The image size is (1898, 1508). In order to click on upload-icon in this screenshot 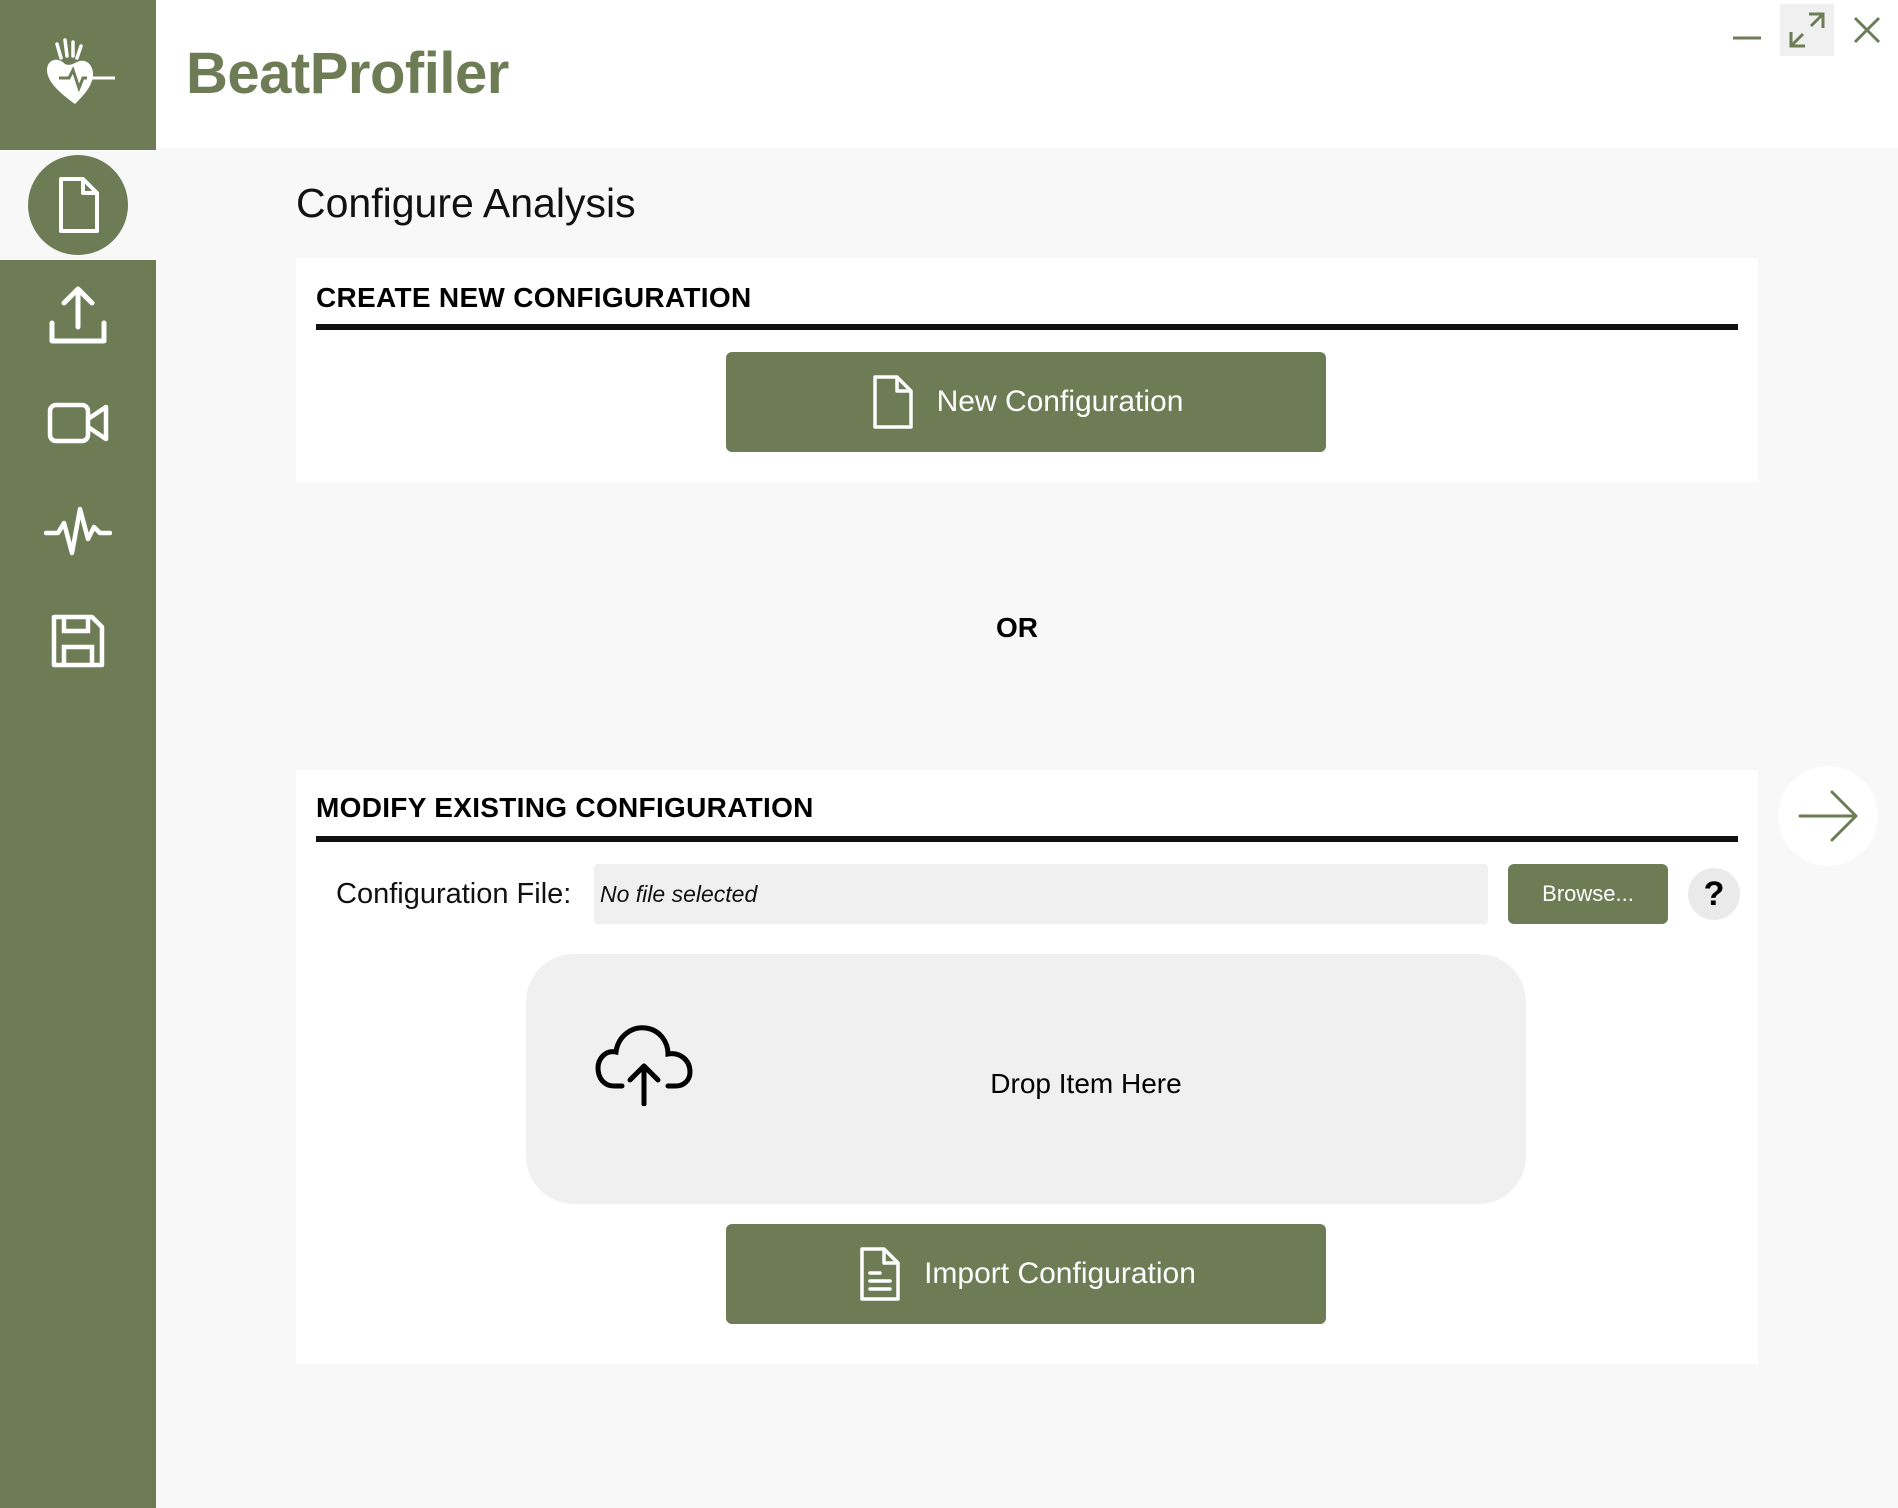, I will do `click(78, 315)`.